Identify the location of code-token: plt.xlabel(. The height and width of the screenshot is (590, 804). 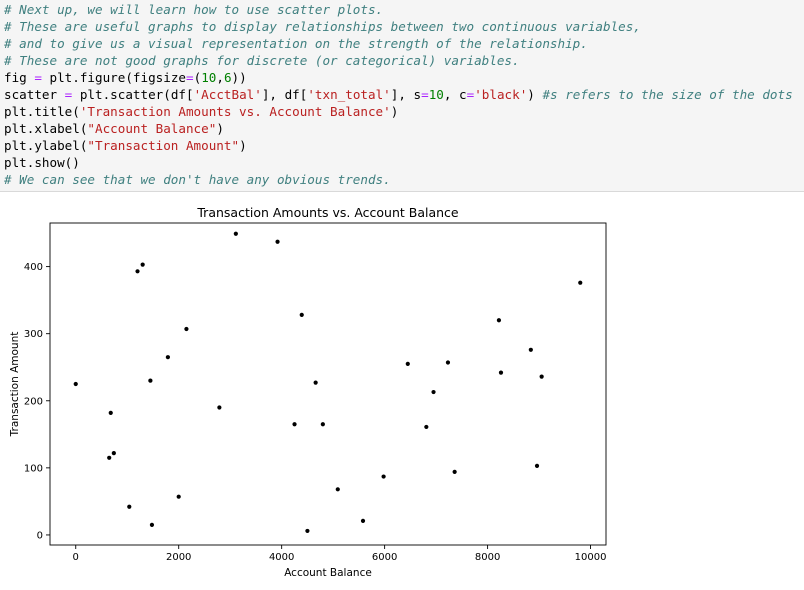
(46, 128).